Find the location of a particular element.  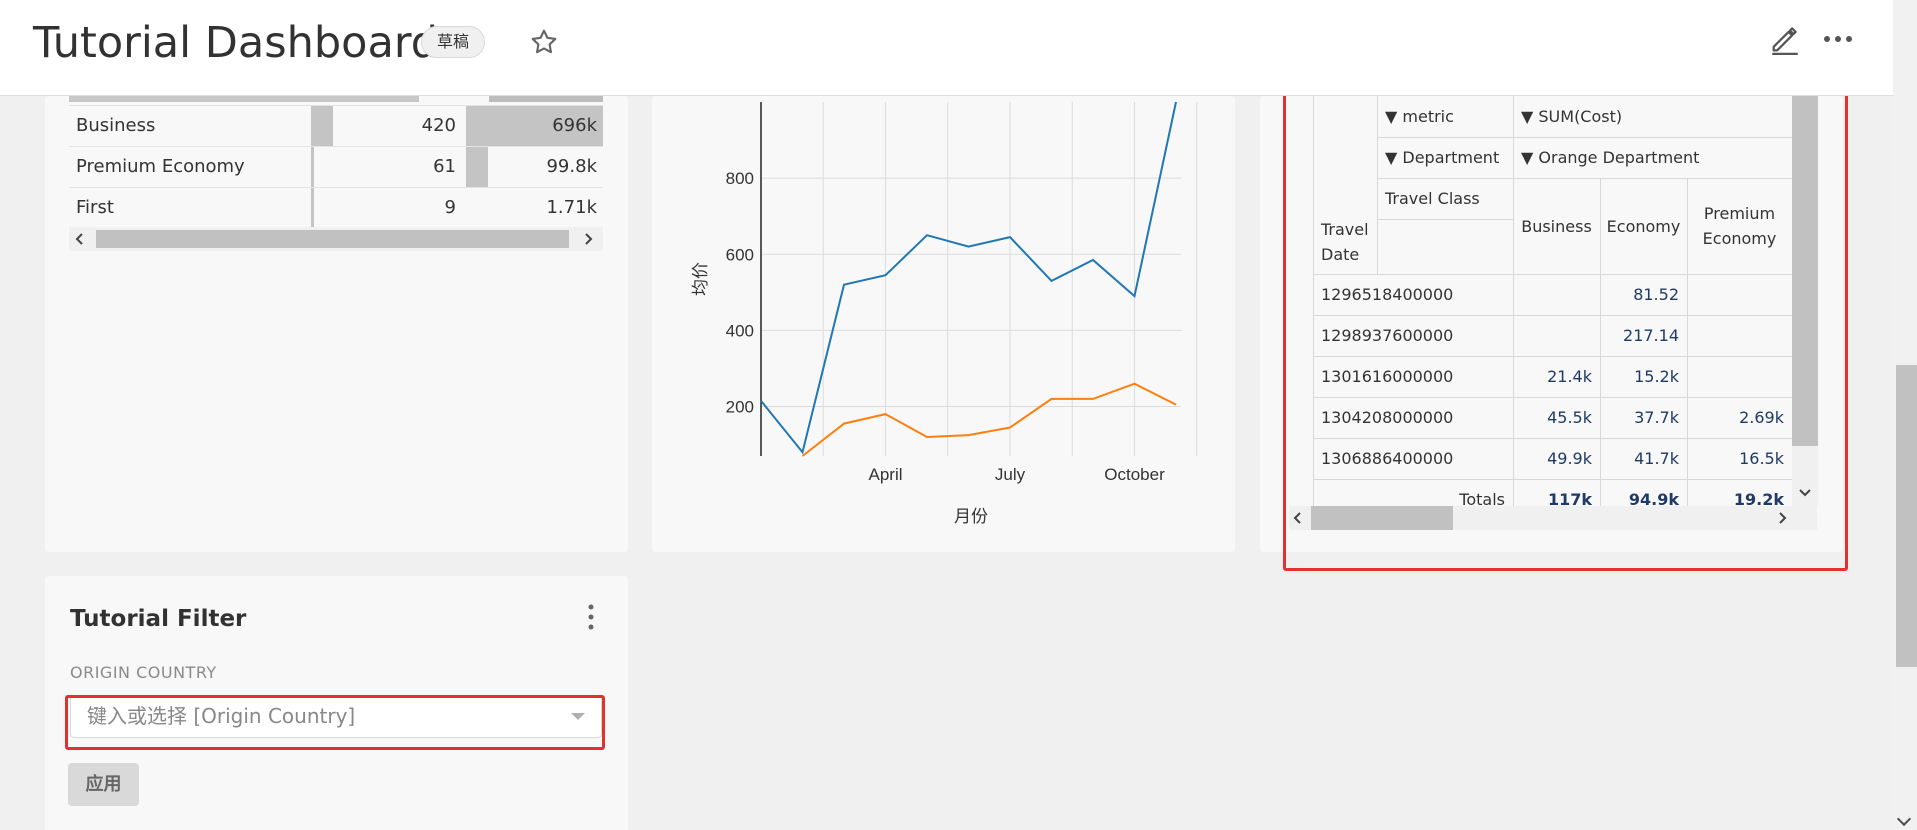

chevron-down-icon is located at coordinates (1904, 819).